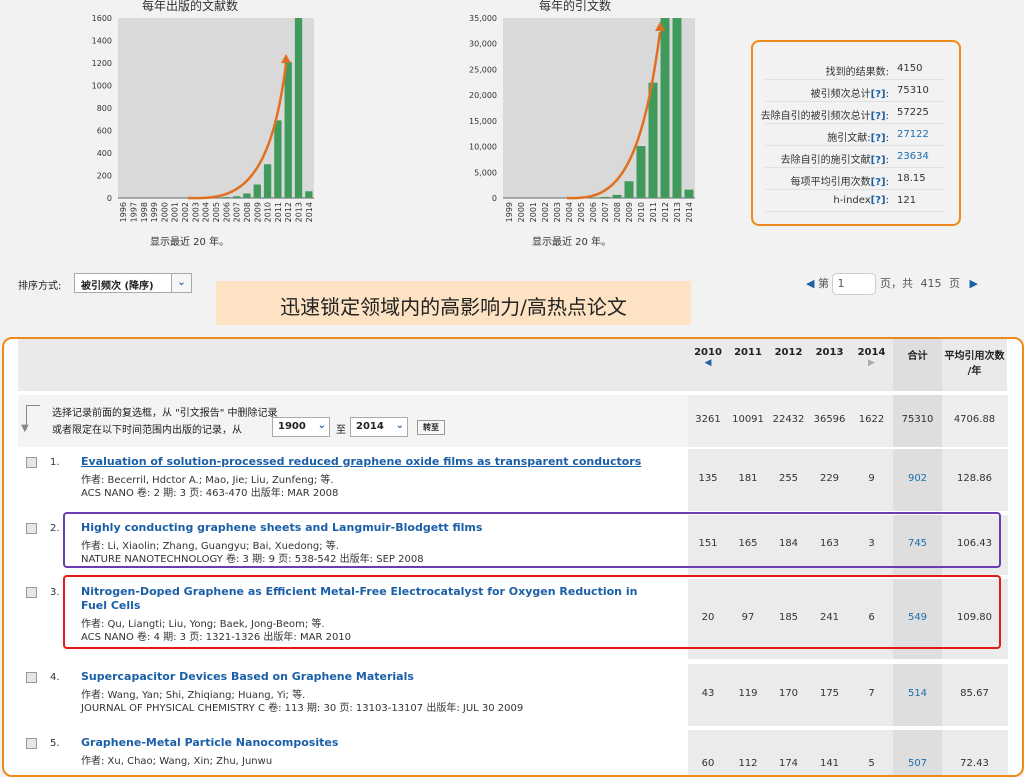  Describe the element at coordinates (102, 63) in the screenshot. I see `pubs-y-tick: 1200` at that location.